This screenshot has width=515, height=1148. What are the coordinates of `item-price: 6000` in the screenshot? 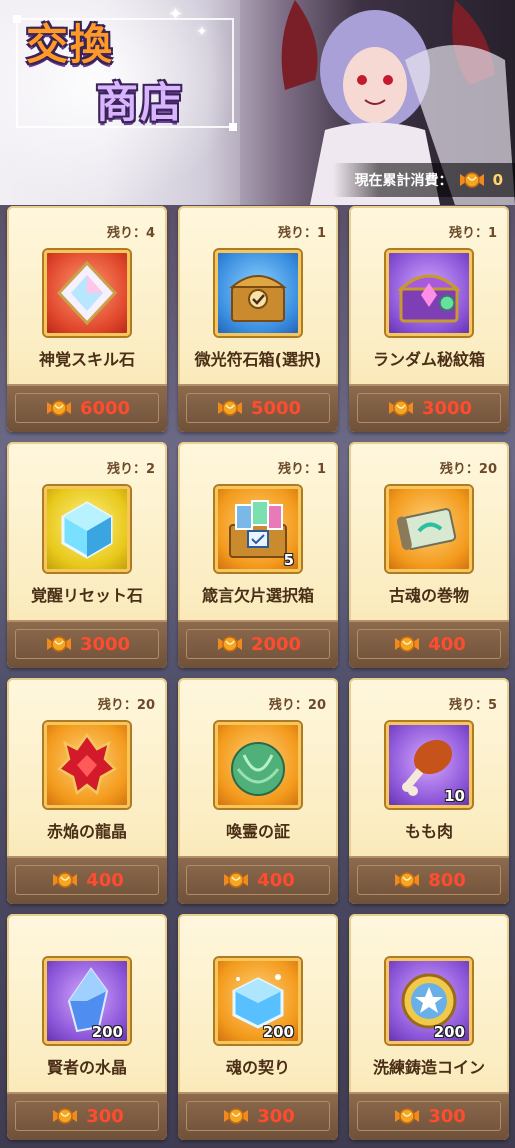 It's located at (105, 408).